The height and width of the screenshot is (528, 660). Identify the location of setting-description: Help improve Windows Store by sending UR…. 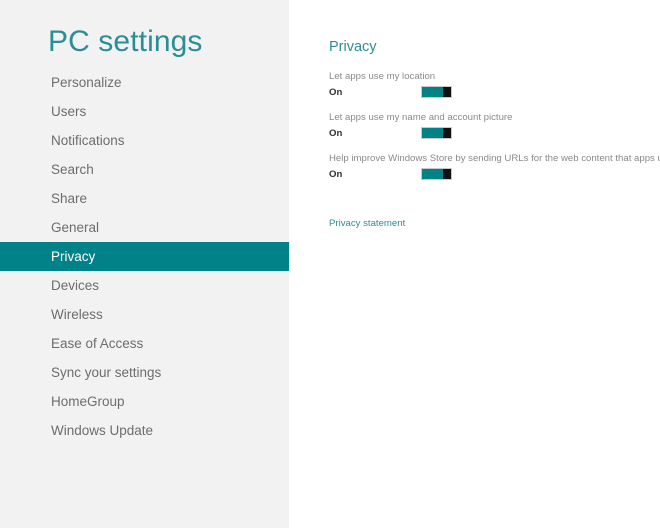
(494, 158).